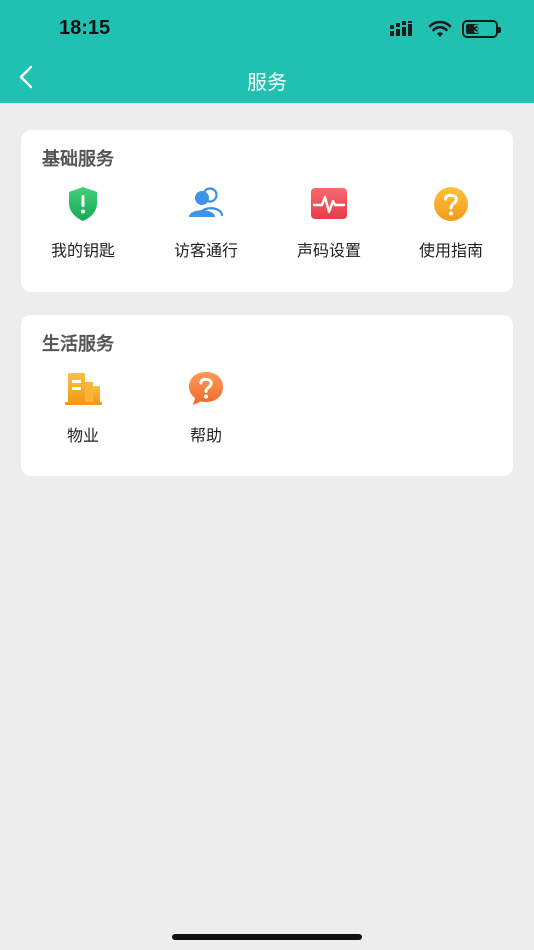  Describe the element at coordinates (85, 28) in the screenshot. I see `status-time: 18:15` at that location.